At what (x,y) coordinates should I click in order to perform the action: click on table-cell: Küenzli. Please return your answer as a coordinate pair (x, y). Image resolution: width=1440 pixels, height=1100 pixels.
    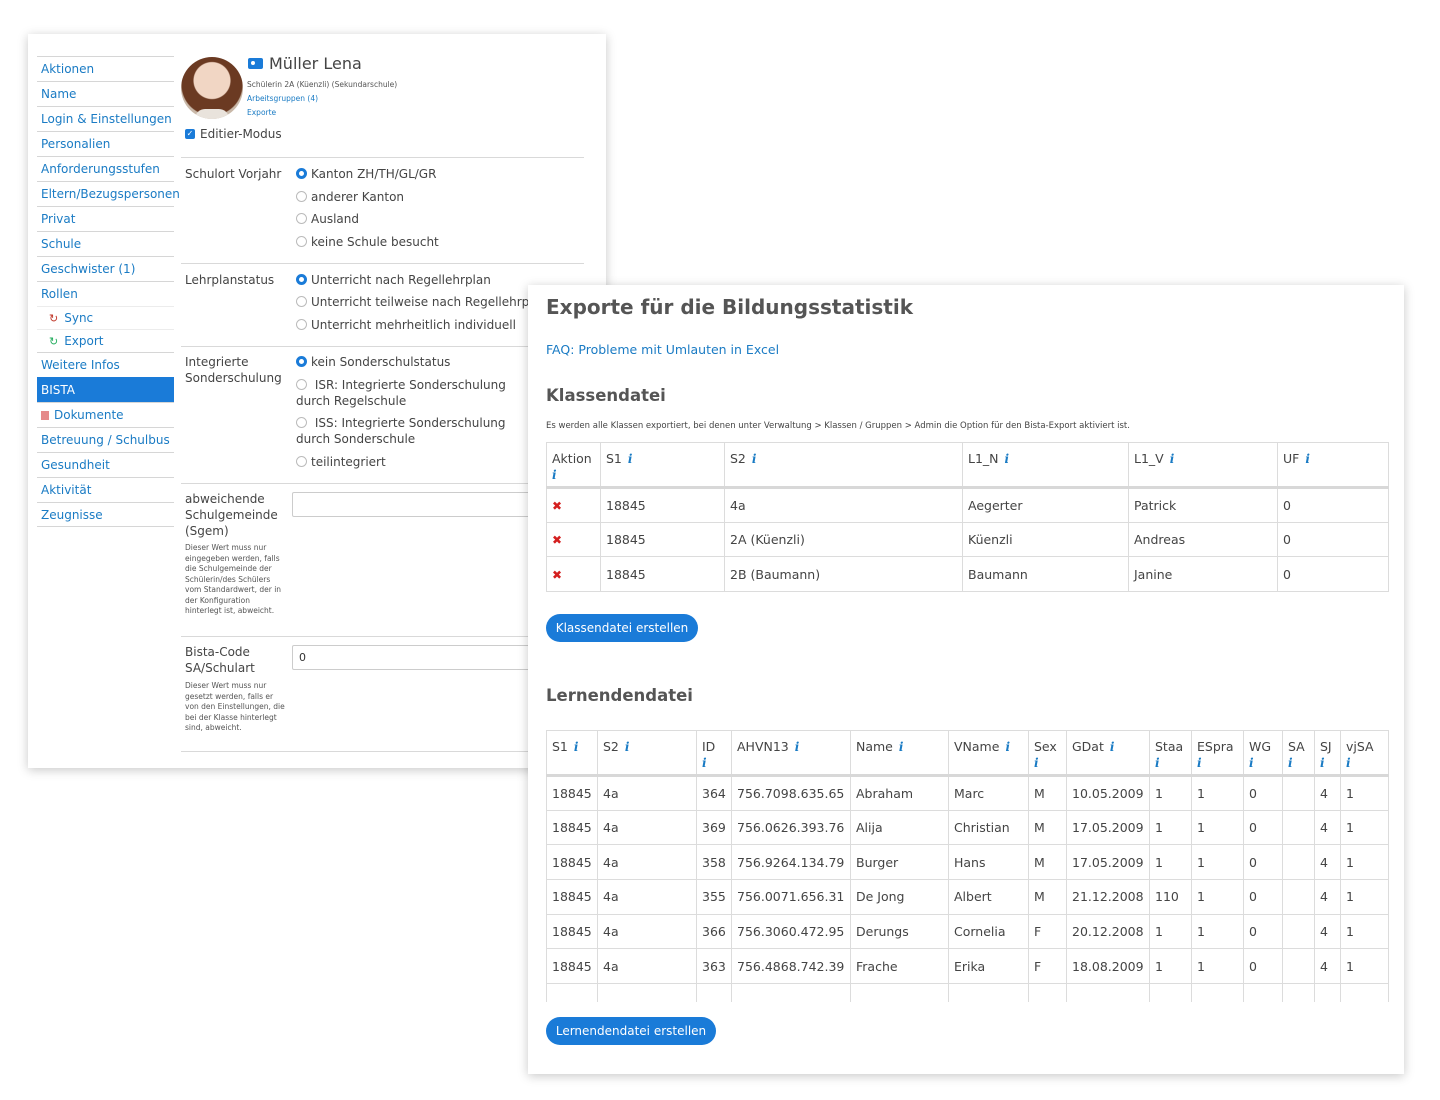
    Looking at the image, I should click on (1045, 539).